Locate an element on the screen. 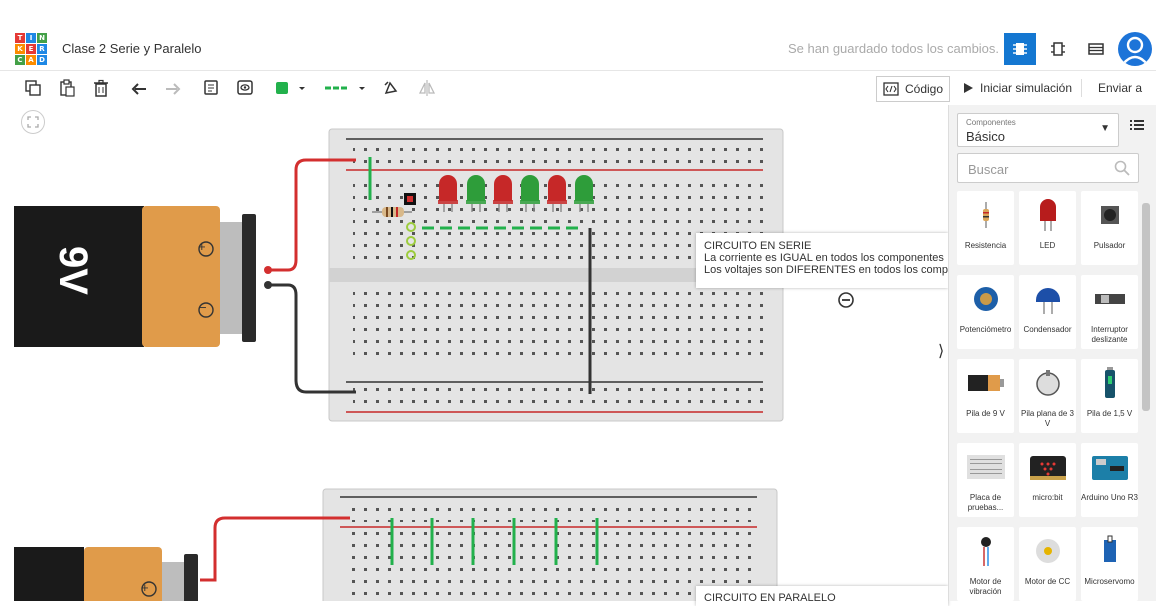 Image resolution: width=1156 pixels, height=606 pixels. paste-button is located at coordinates (67, 88).